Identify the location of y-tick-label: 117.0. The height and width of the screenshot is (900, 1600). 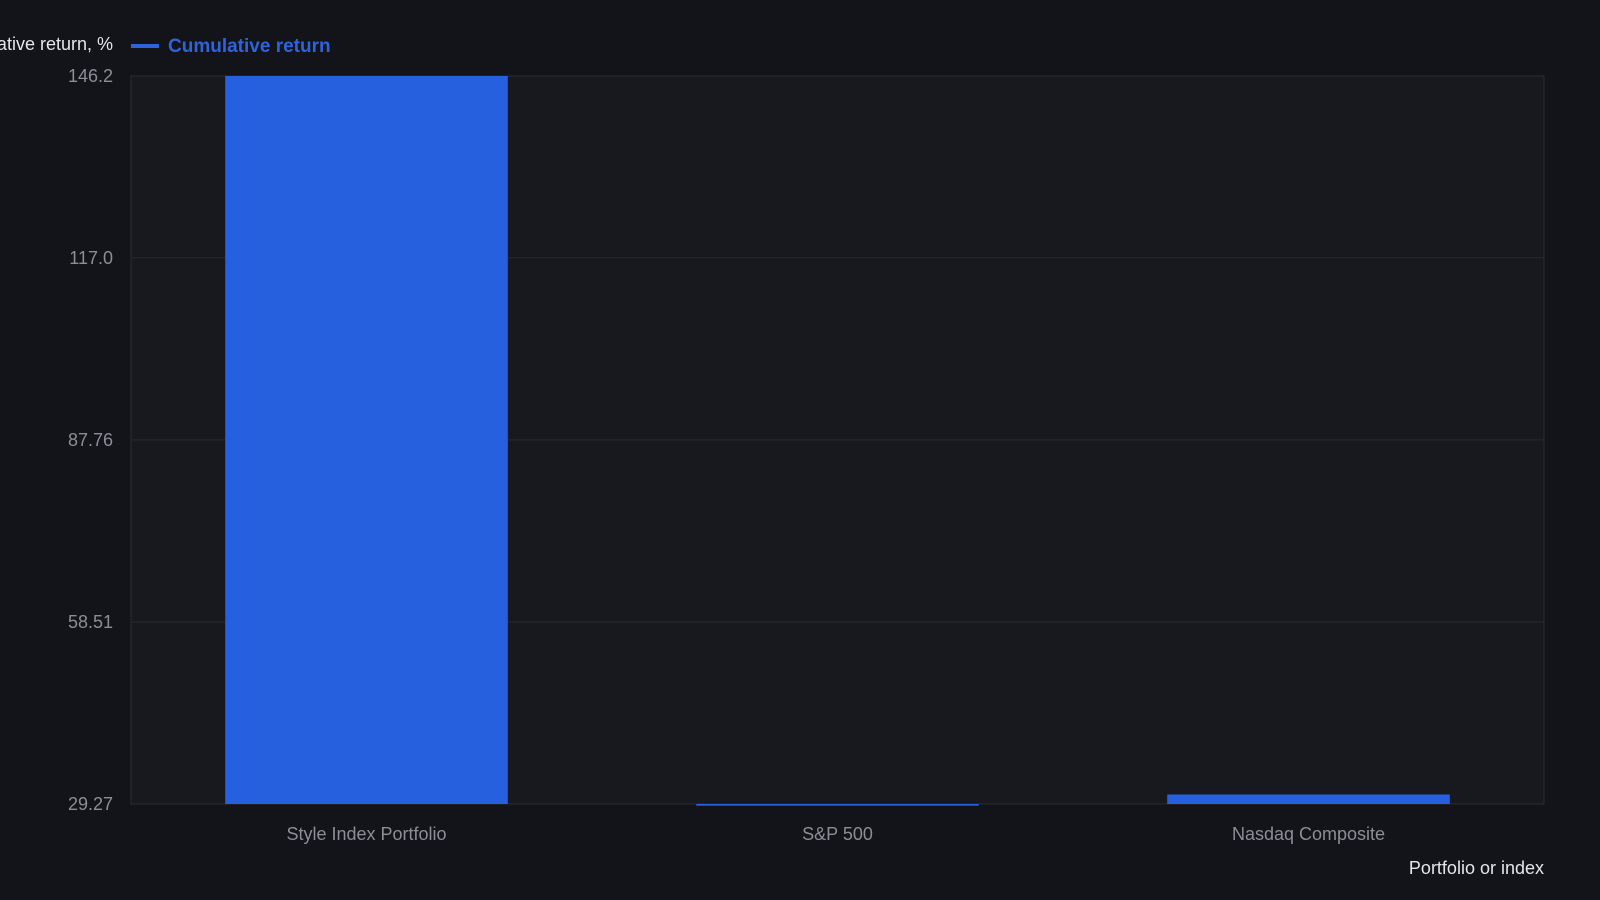
(91, 258).